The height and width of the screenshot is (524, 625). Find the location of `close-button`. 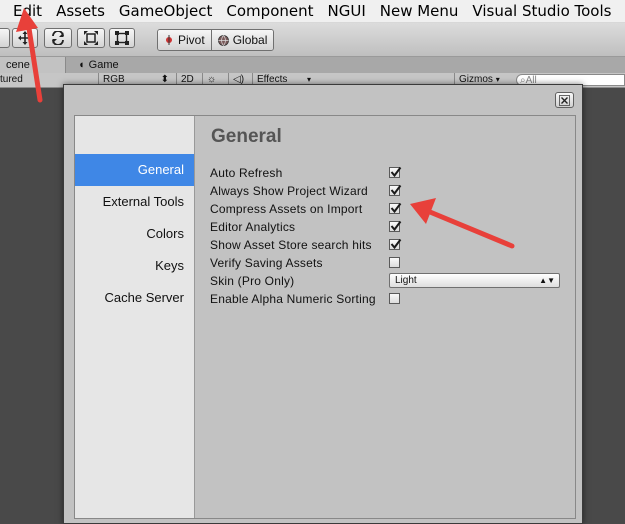

close-button is located at coordinates (564, 100).